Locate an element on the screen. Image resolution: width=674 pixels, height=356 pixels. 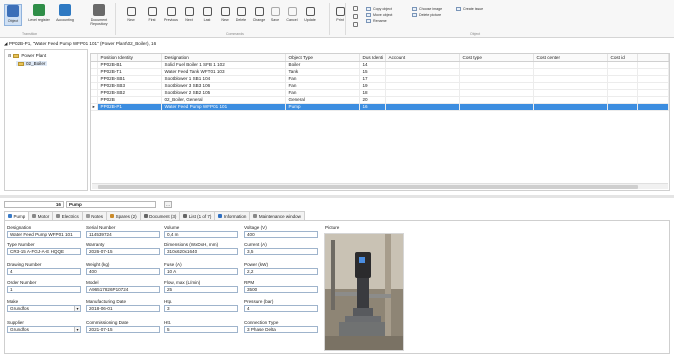
commissioning-date-field: 2021-07-15 is located at coordinates (123, 329).